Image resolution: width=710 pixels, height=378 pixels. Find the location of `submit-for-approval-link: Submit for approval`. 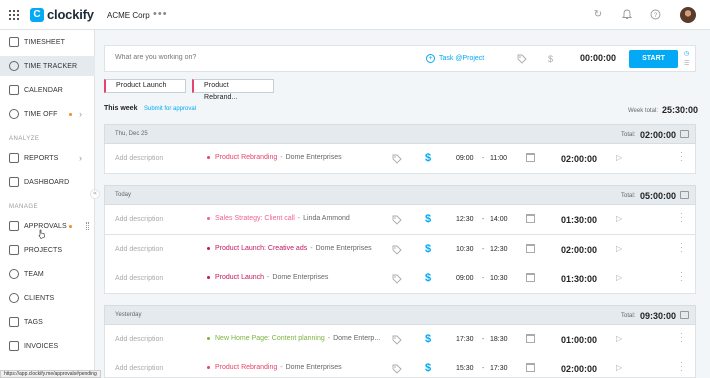

submit-for-approval-link: Submit for approval is located at coordinates (170, 109).